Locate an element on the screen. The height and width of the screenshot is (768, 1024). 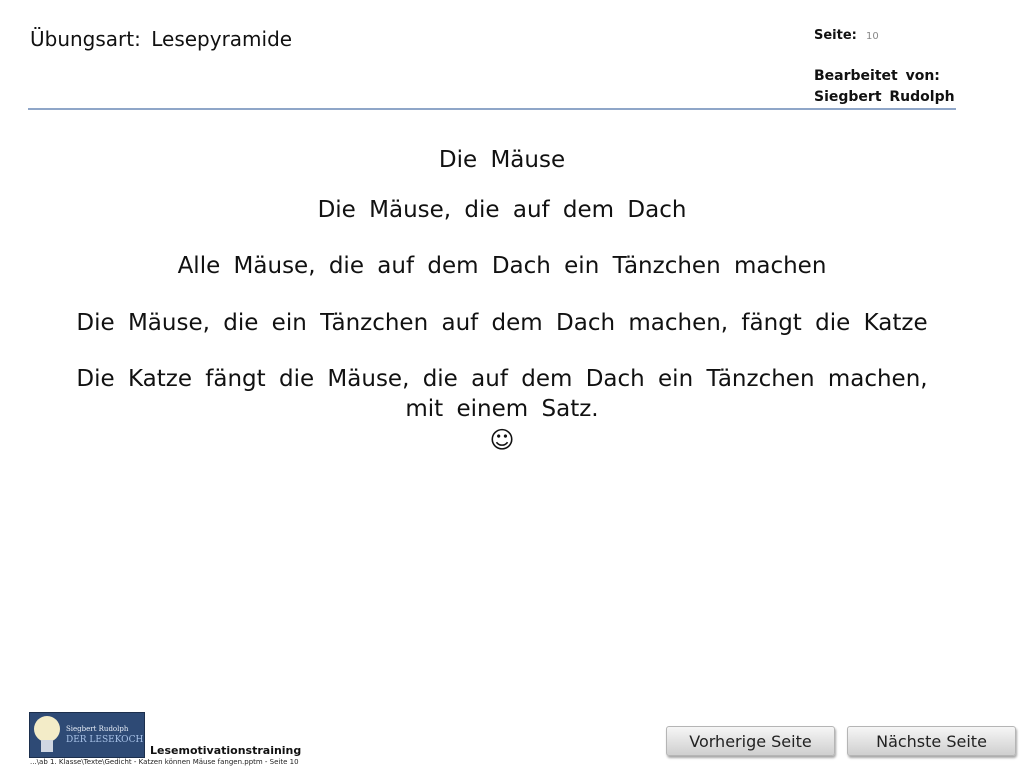
logo-brand-text: DER LESEKOCH is located at coordinates (105, 740).